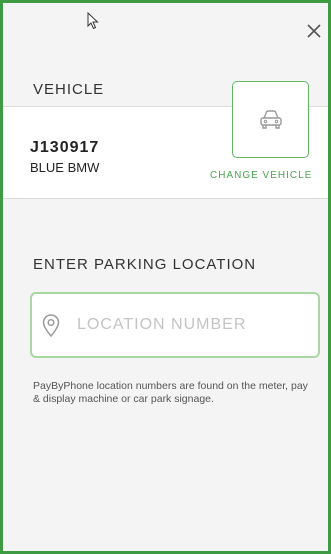 Image resolution: width=331 pixels, height=554 pixels. Describe the element at coordinates (93, 21) in the screenshot. I see `mouse-cursor-icon` at that location.